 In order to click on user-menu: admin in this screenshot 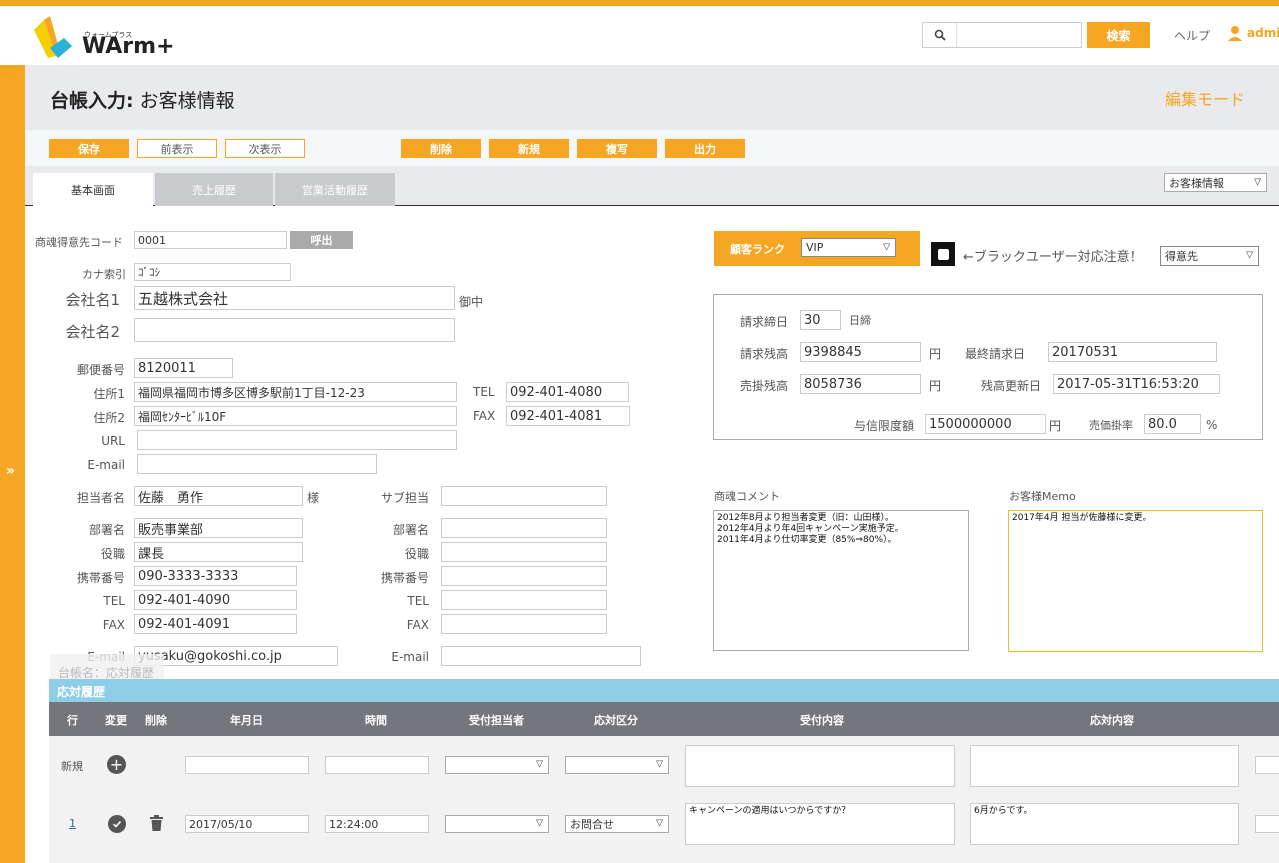, I will do `click(1253, 33)`.